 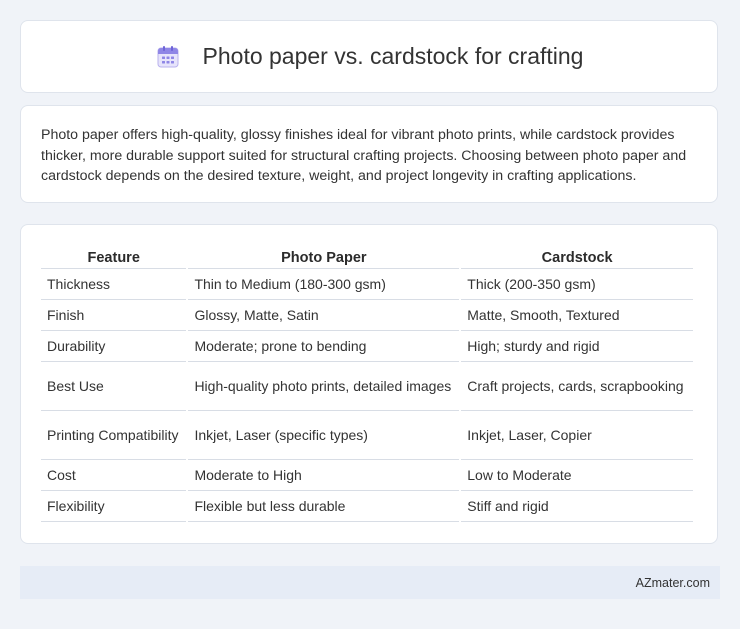 What do you see at coordinates (672, 582) in the screenshot?
I see `footer-brand: AZmater.com` at bounding box center [672, 582].